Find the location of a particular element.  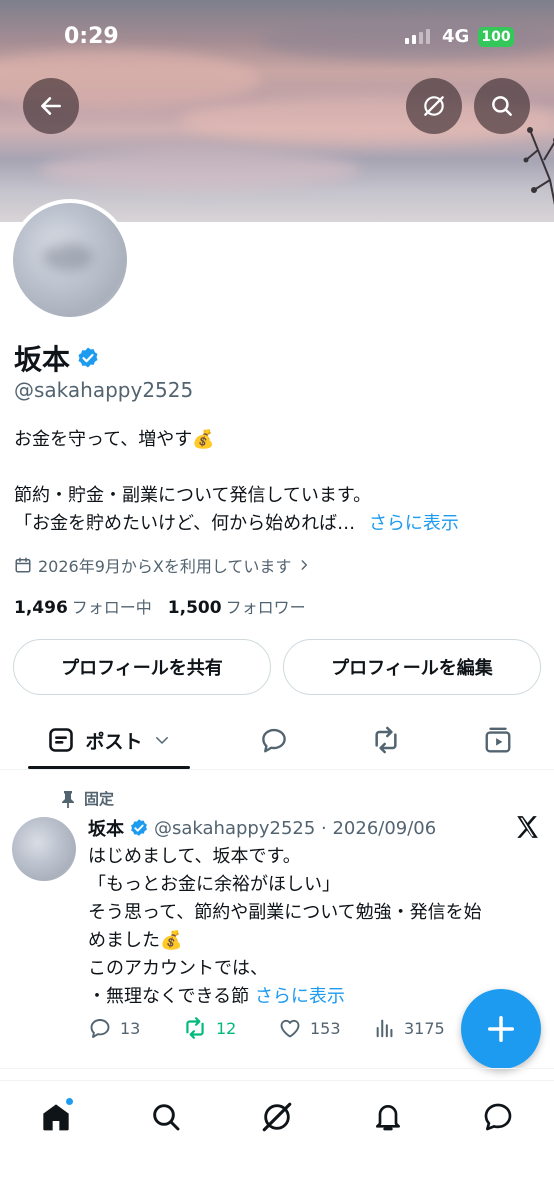

post-line: このアカウントでは、 is located at coordinates (178, 968).